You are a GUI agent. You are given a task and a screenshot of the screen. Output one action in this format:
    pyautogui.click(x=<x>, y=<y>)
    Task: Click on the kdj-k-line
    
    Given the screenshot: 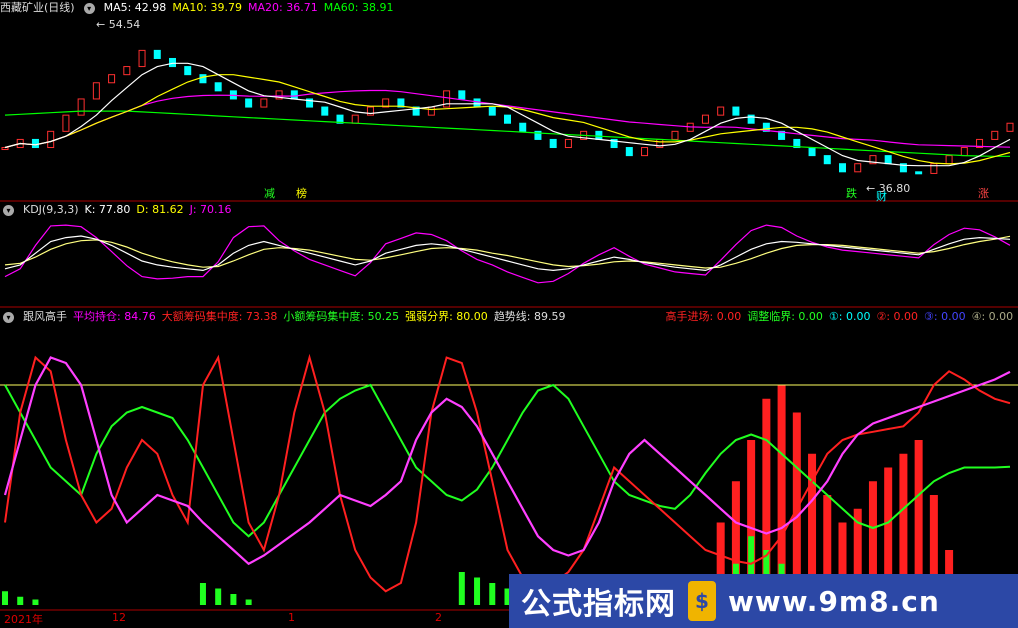 What is the action you would take?
    pyautogui.click(x=507, y=253)
    